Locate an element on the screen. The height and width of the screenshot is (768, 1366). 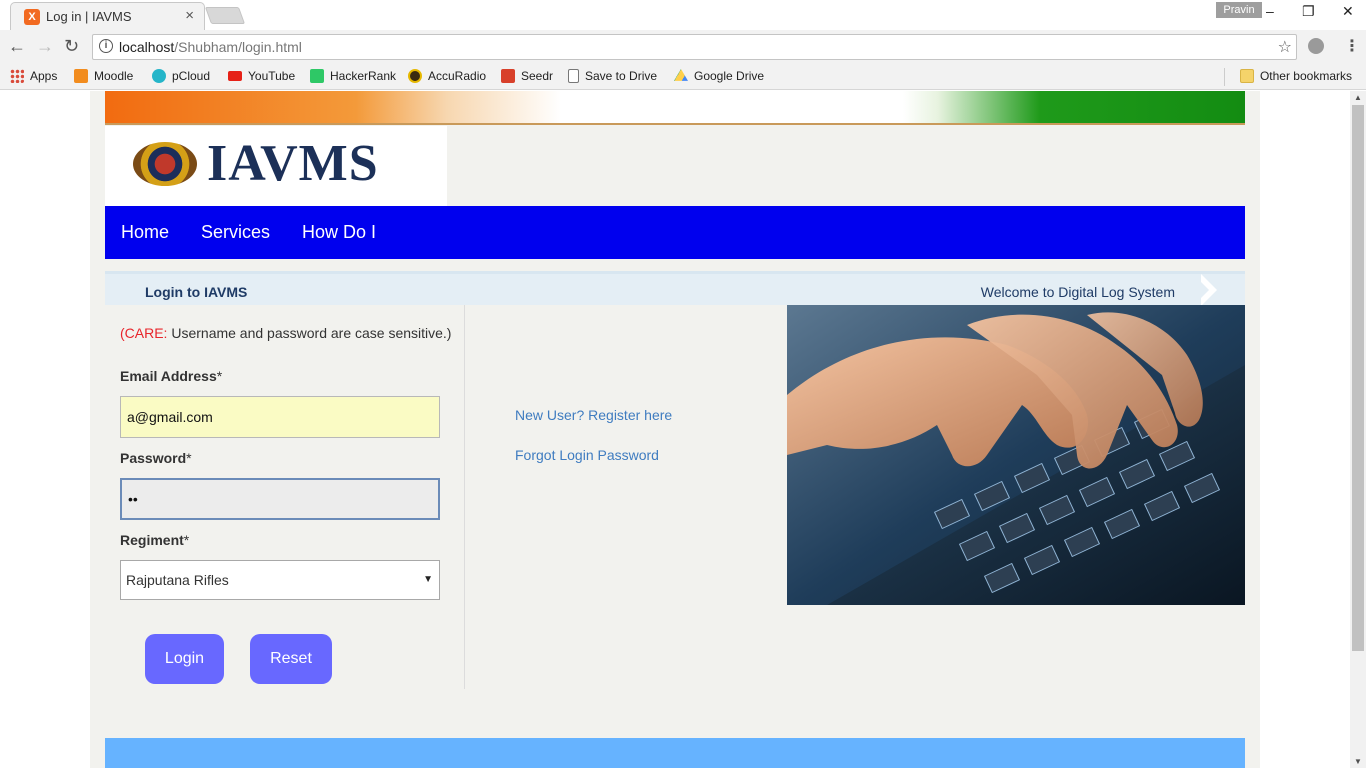
forward-arrow-icon: → is located at coordinates (45, 46).